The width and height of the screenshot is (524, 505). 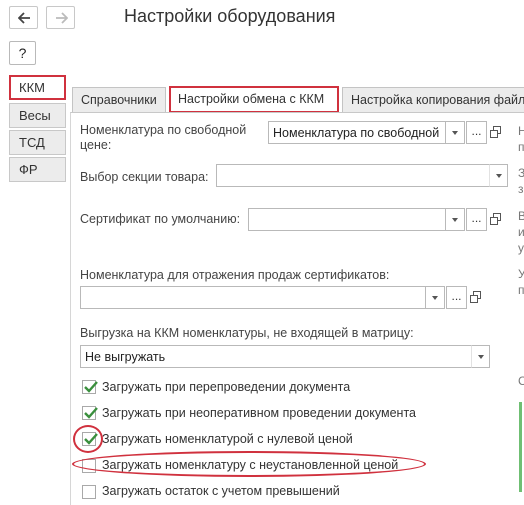 I want to click on default-certificate-field, so click(x=347, y=219).